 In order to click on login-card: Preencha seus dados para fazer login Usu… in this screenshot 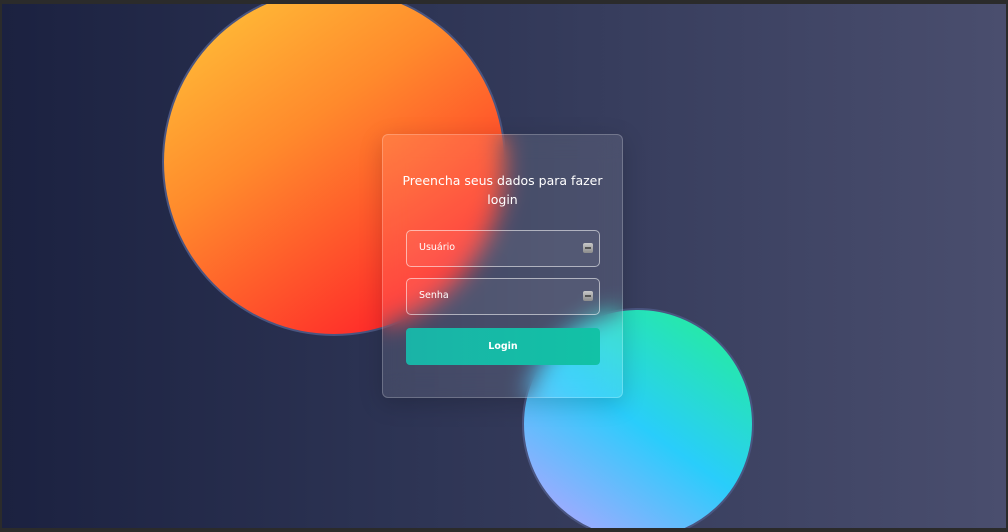, I will do `click(502, 266)`.